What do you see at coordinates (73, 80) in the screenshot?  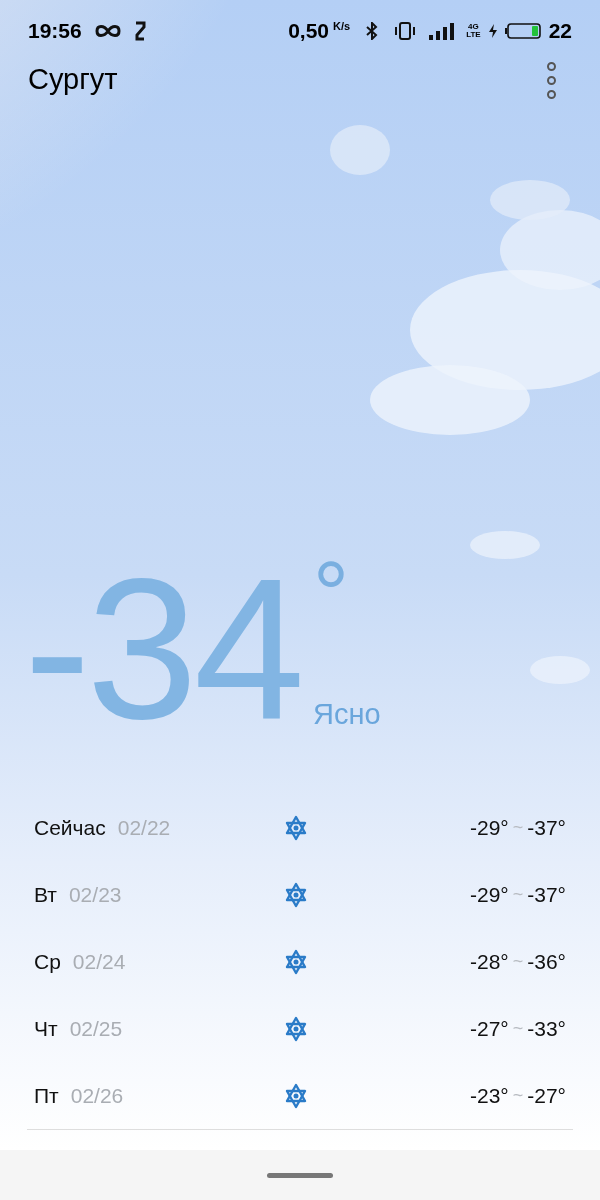 I see `city-title: Сургут` at bounding box center [73, 80].